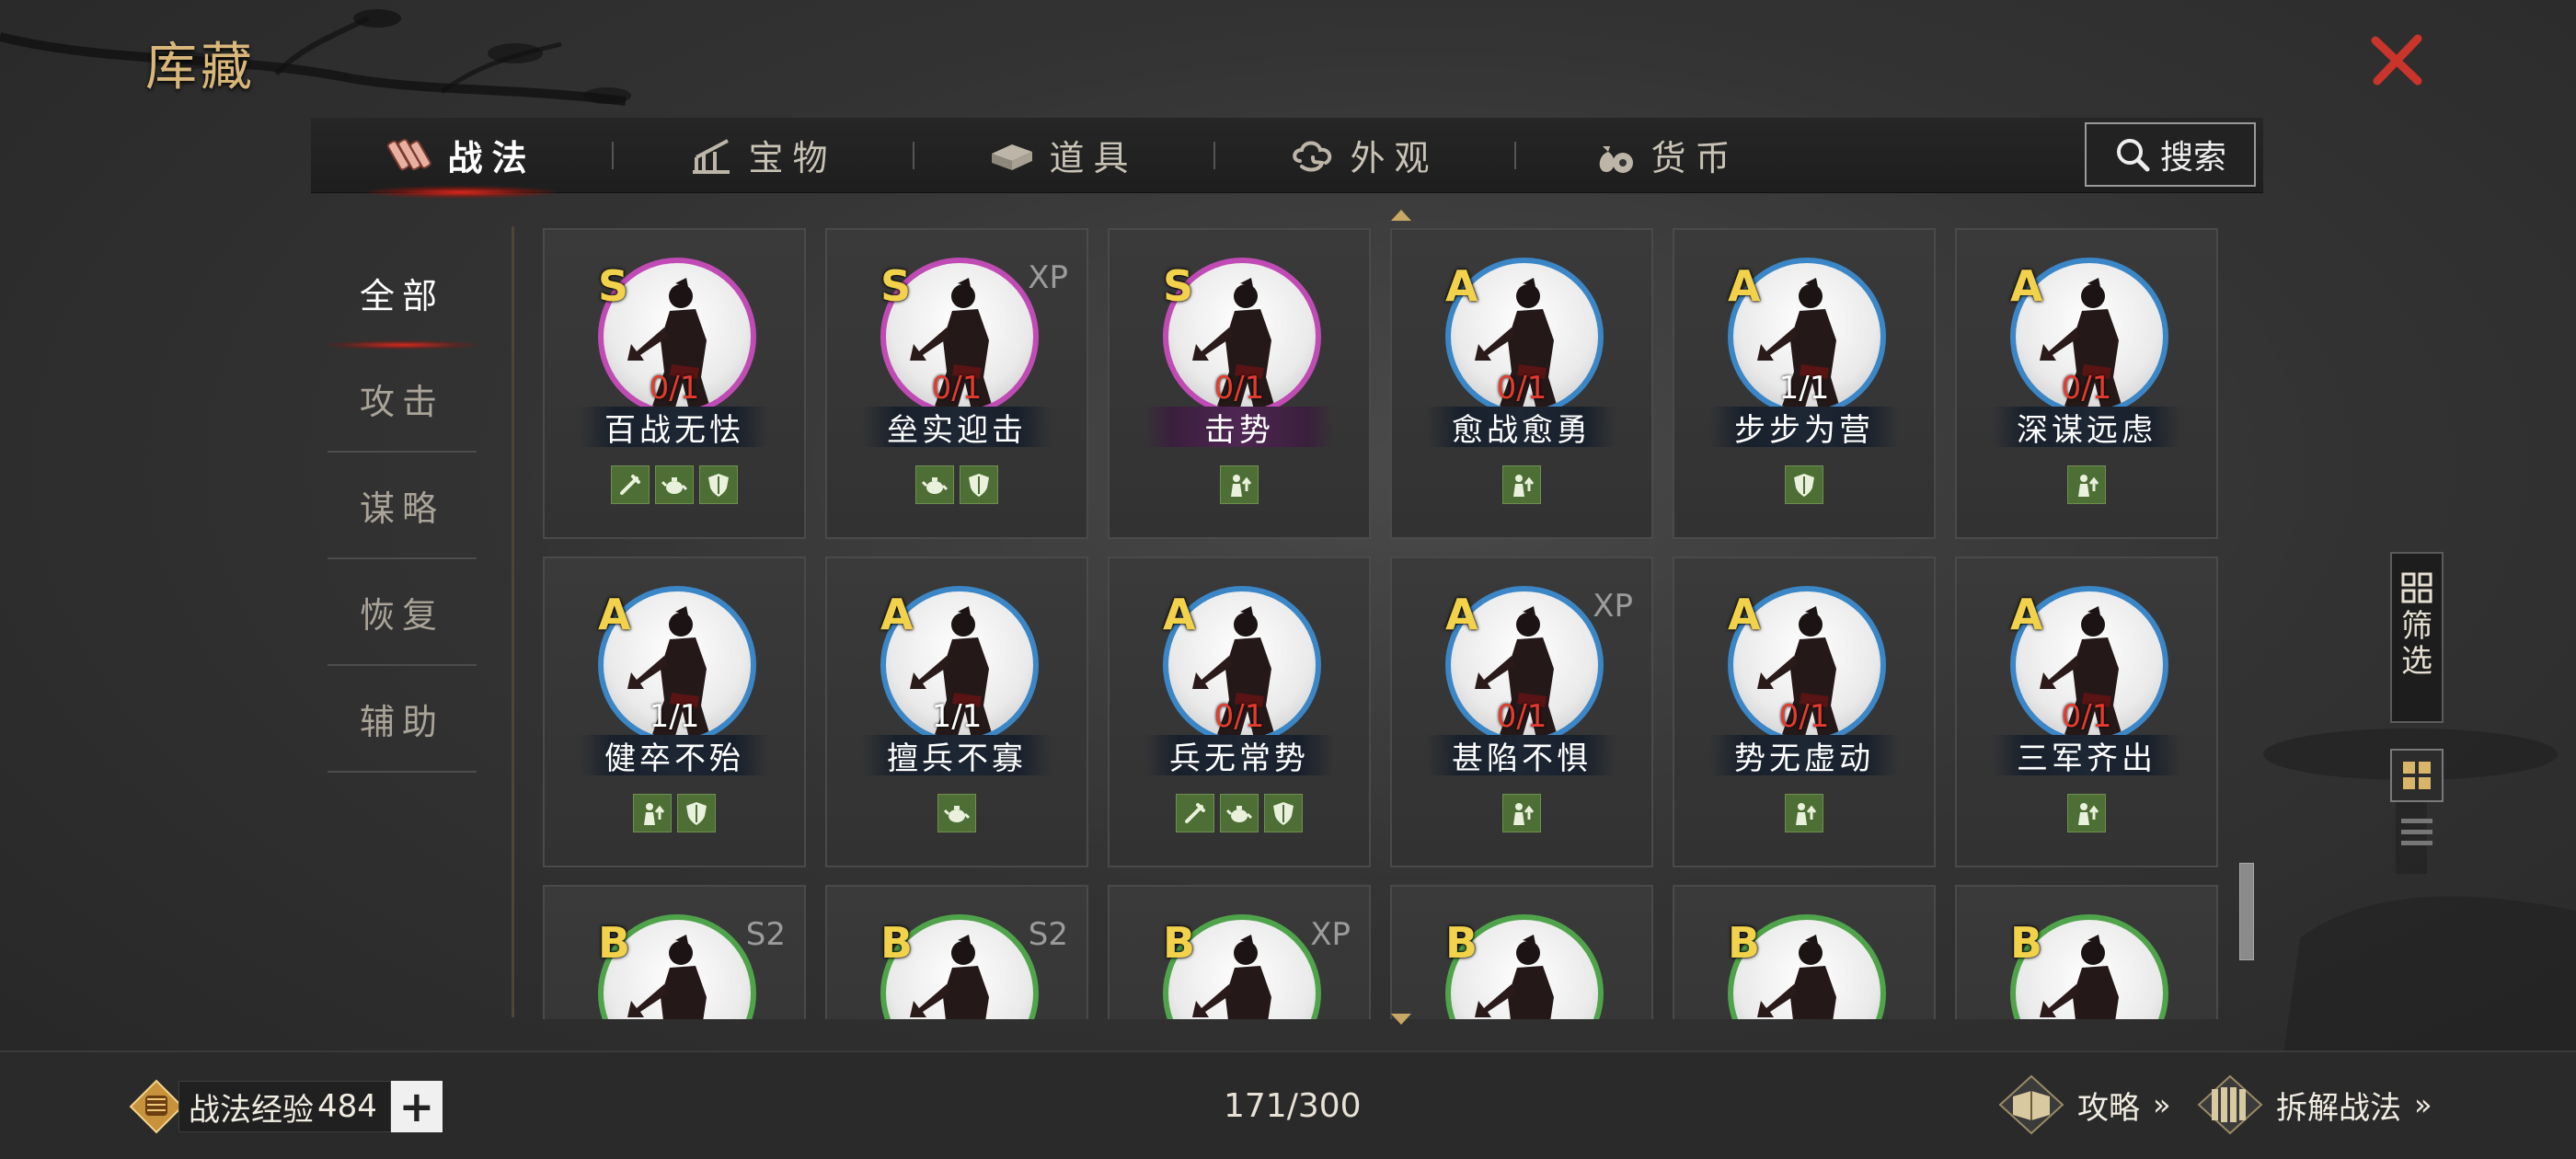  Describe the element at coordinates (1012, 156) in the screenshot. I see `chest-icon` at that location.